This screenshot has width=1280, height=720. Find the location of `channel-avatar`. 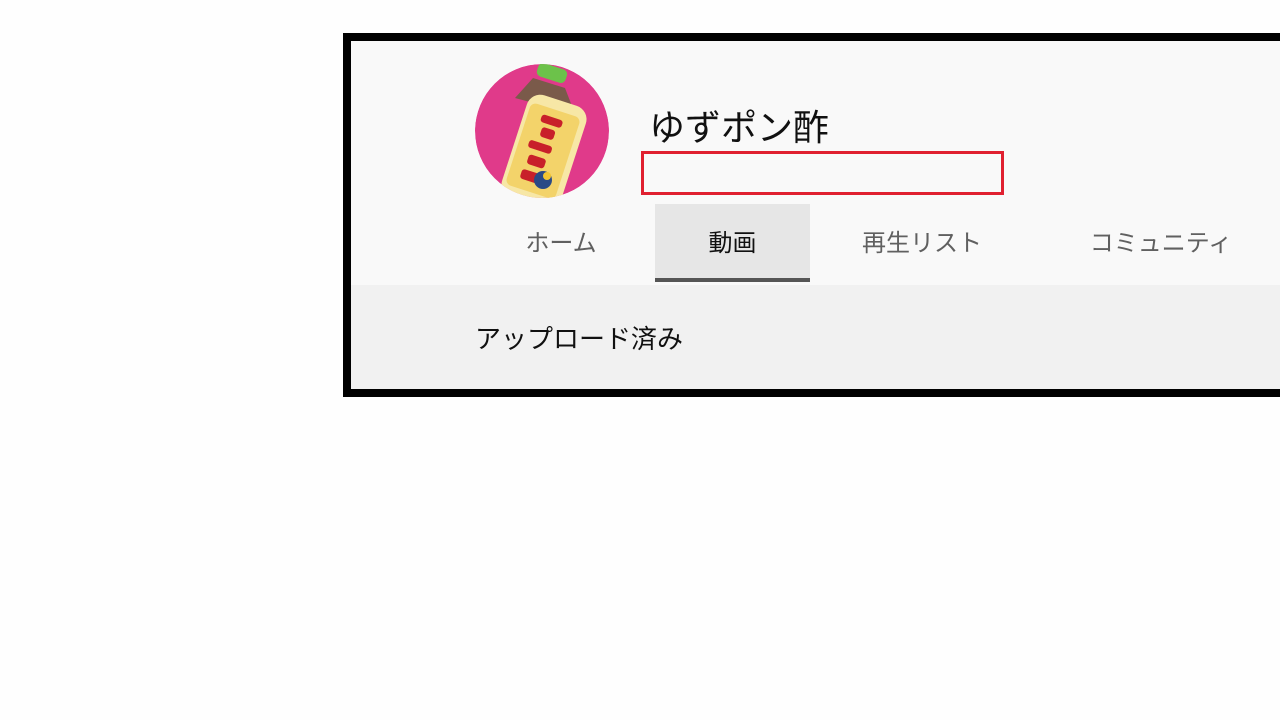

channel-avatar is located at coordinates (542, 131).